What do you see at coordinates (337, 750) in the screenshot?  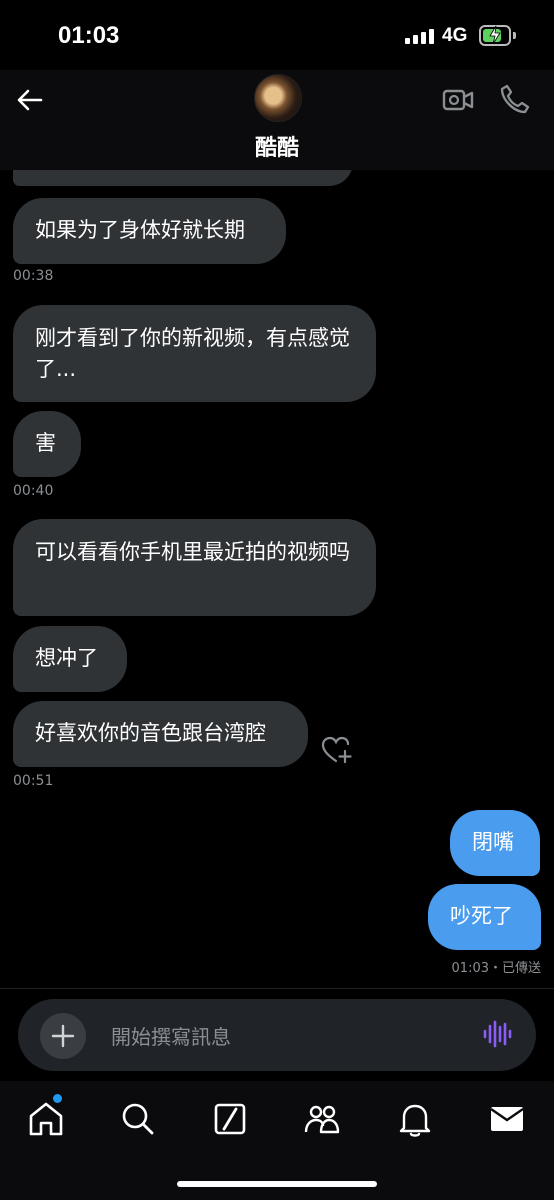 I see `heart-plus-icon` at bounding box center [337, 750].